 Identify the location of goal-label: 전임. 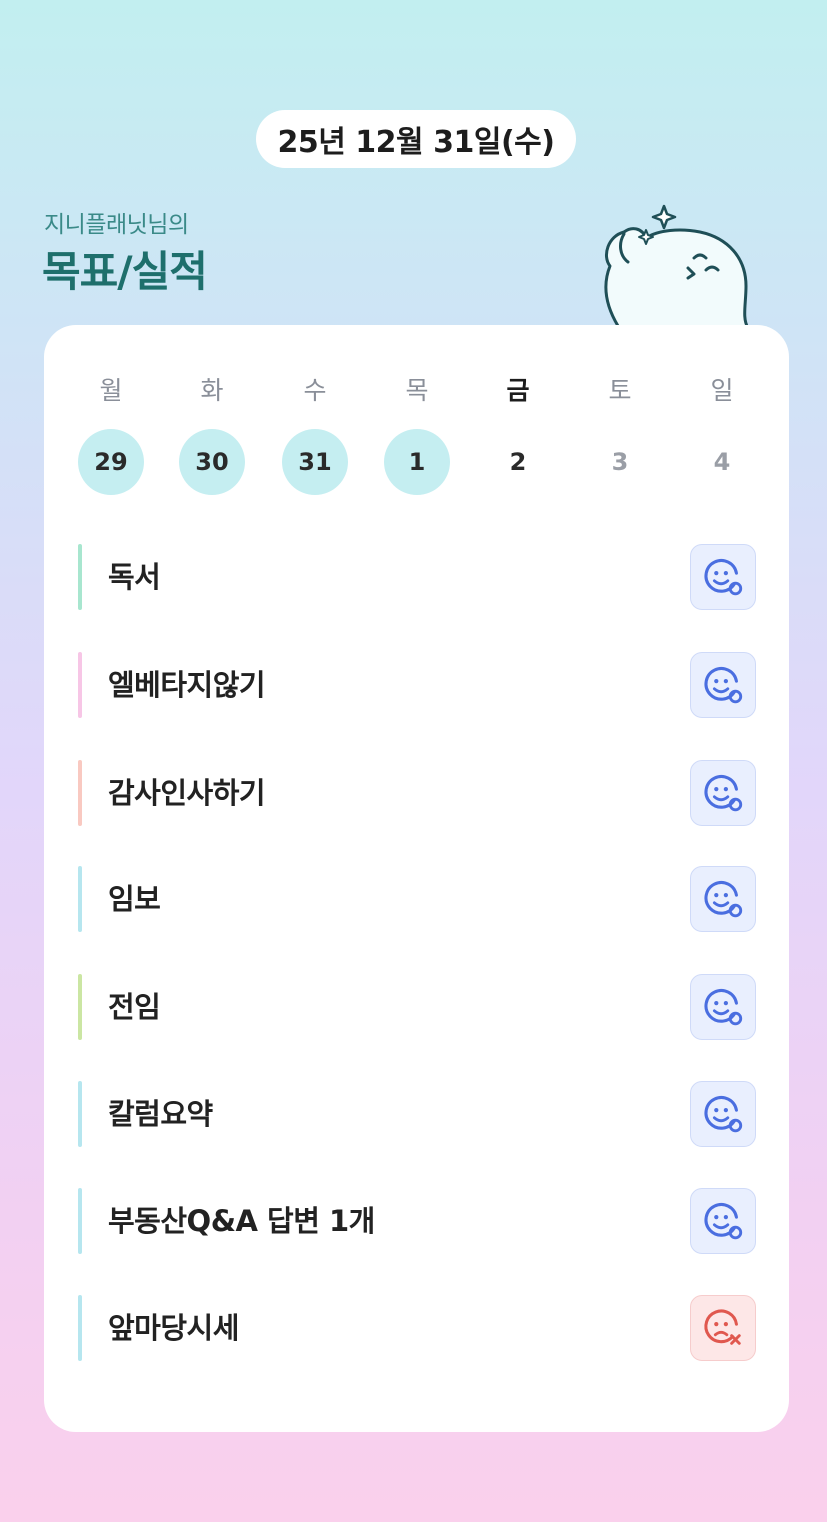
(134, 1007).